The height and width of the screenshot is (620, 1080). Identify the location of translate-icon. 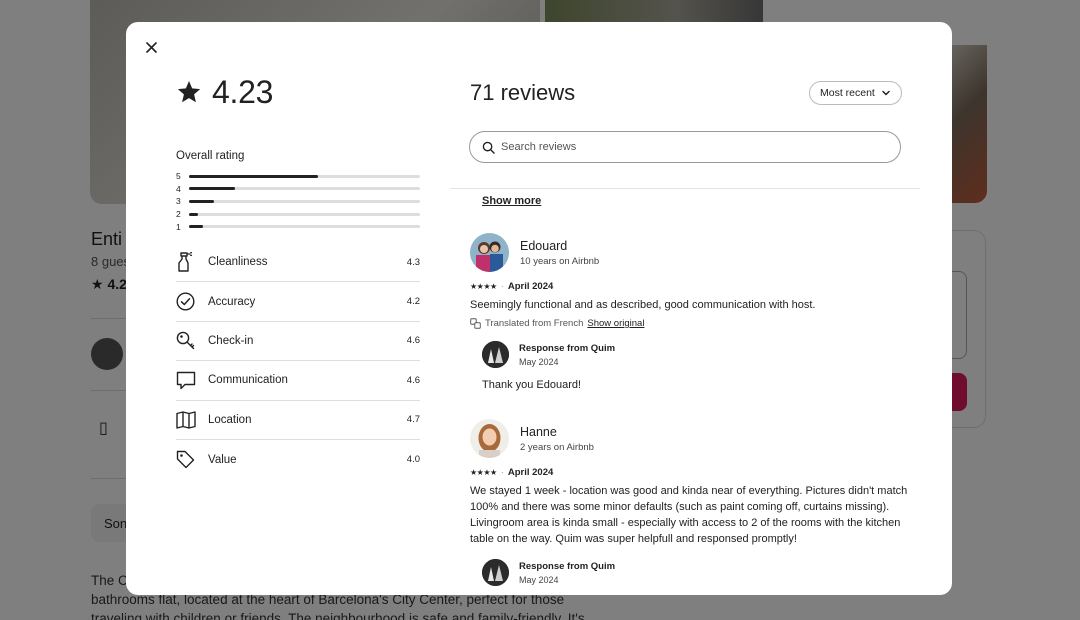
(475, 323).